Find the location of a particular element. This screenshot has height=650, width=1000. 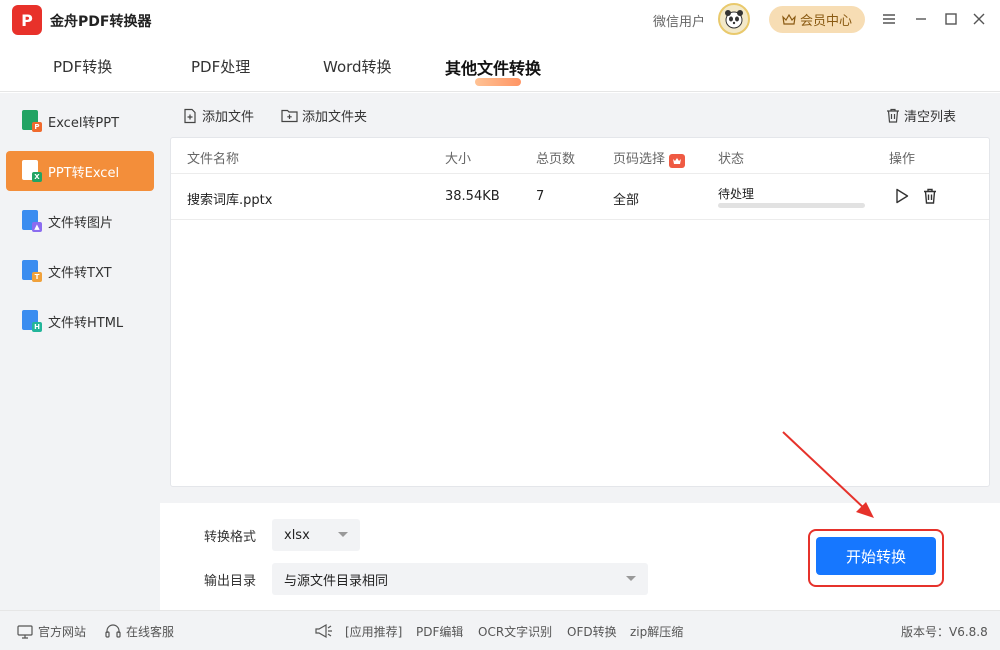

progress-bar is located at coordinates (791, 205).